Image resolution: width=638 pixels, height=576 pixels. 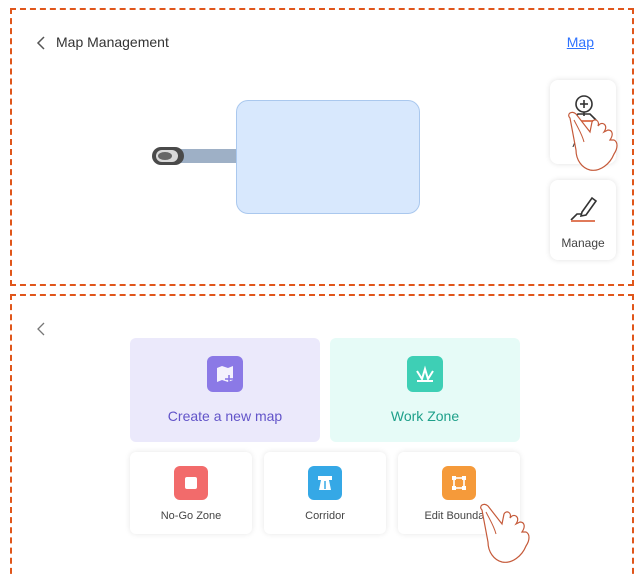 What do you see at coordinates (168, 156) in the screenshot?
I see `mower-icon` at bounding box center [168, 156].